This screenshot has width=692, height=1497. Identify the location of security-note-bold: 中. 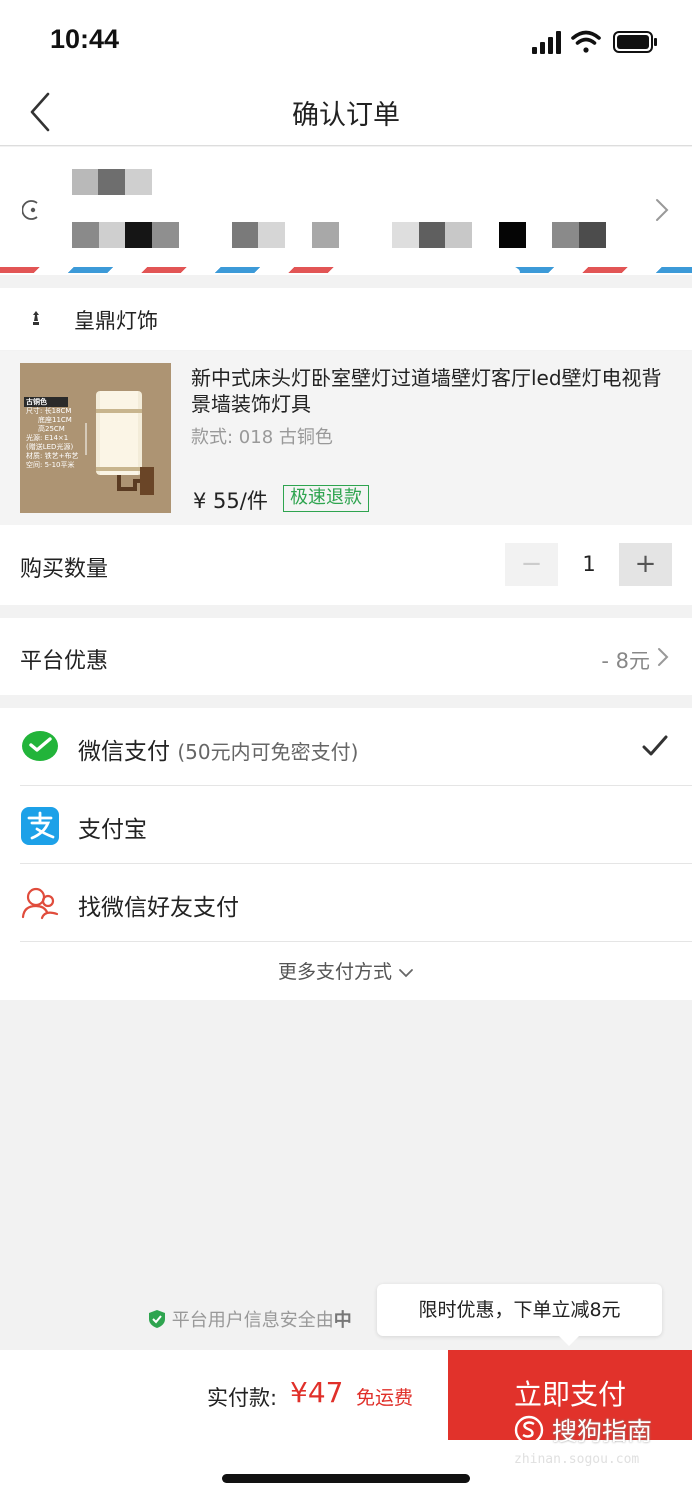
(342, 1320).